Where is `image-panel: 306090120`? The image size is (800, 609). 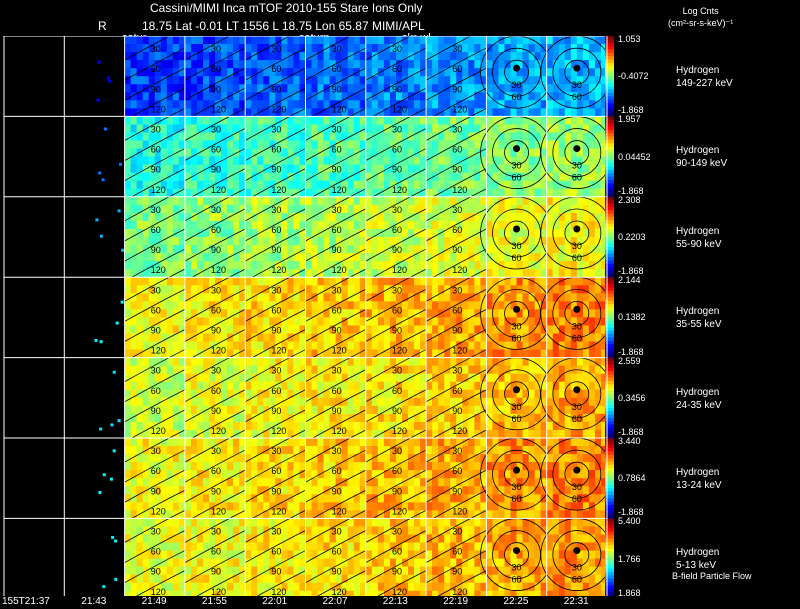 image-panel: 306090120 is located at coordinates (215, 396).